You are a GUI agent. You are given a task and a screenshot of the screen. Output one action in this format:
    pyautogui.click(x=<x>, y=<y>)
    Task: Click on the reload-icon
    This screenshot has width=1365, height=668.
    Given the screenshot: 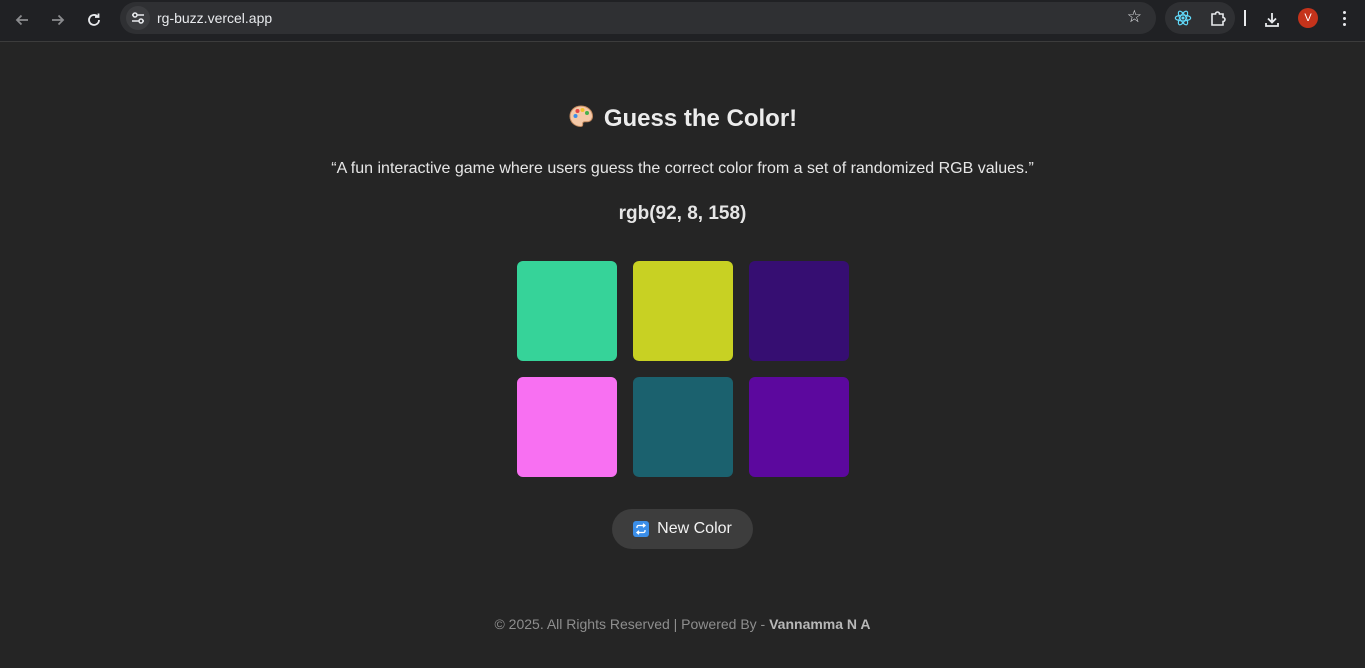 What is the action you would take?
    pyautogui.click(x=94, y=19)
    